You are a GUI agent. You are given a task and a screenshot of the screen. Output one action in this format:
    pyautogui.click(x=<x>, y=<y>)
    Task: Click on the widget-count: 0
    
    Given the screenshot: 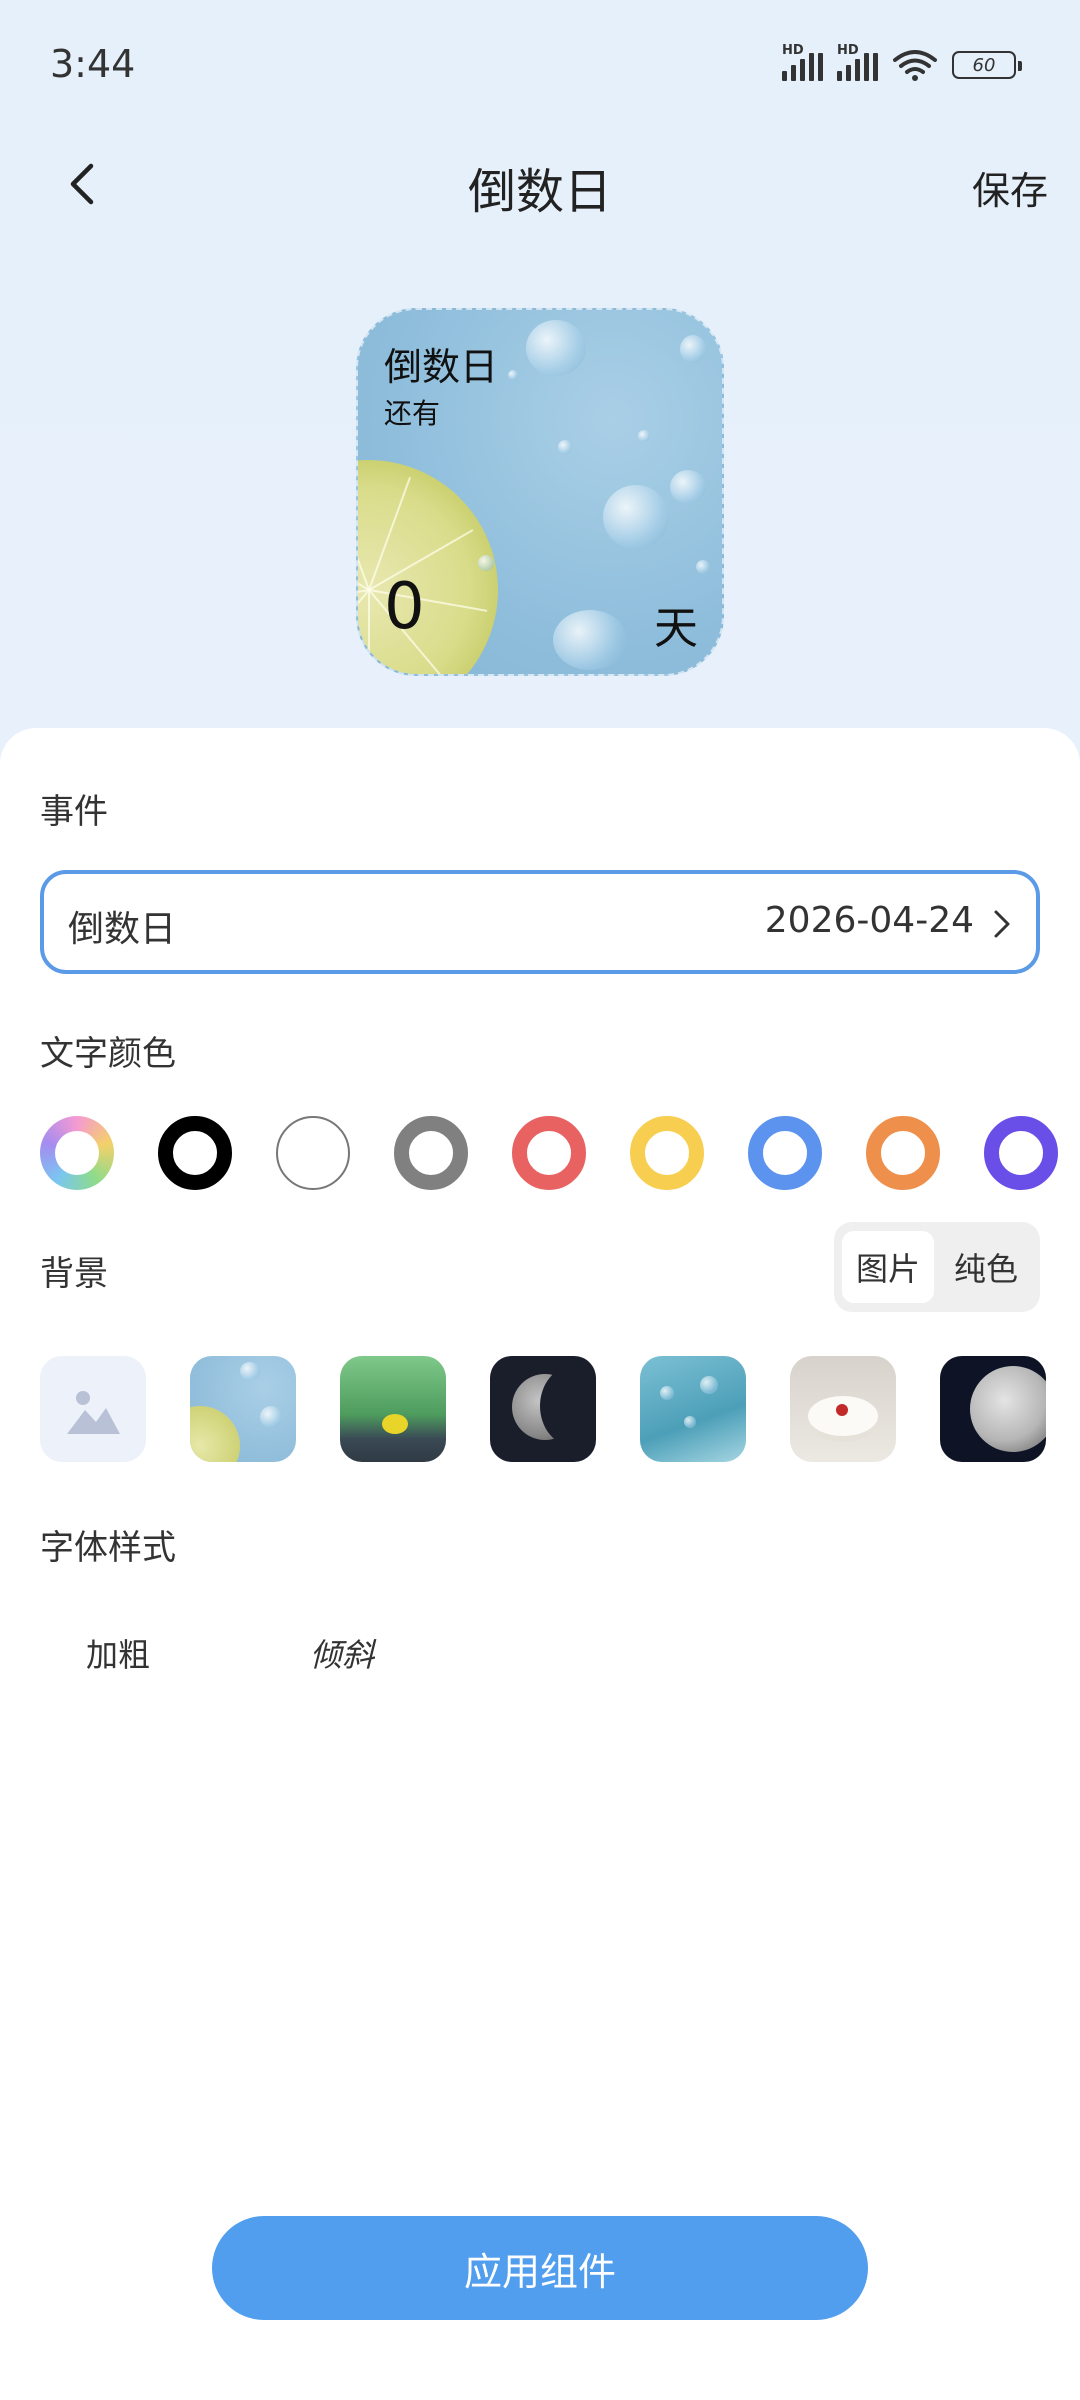 What is the action you would take?
    pyautogui.click(x=404, y=607)
    